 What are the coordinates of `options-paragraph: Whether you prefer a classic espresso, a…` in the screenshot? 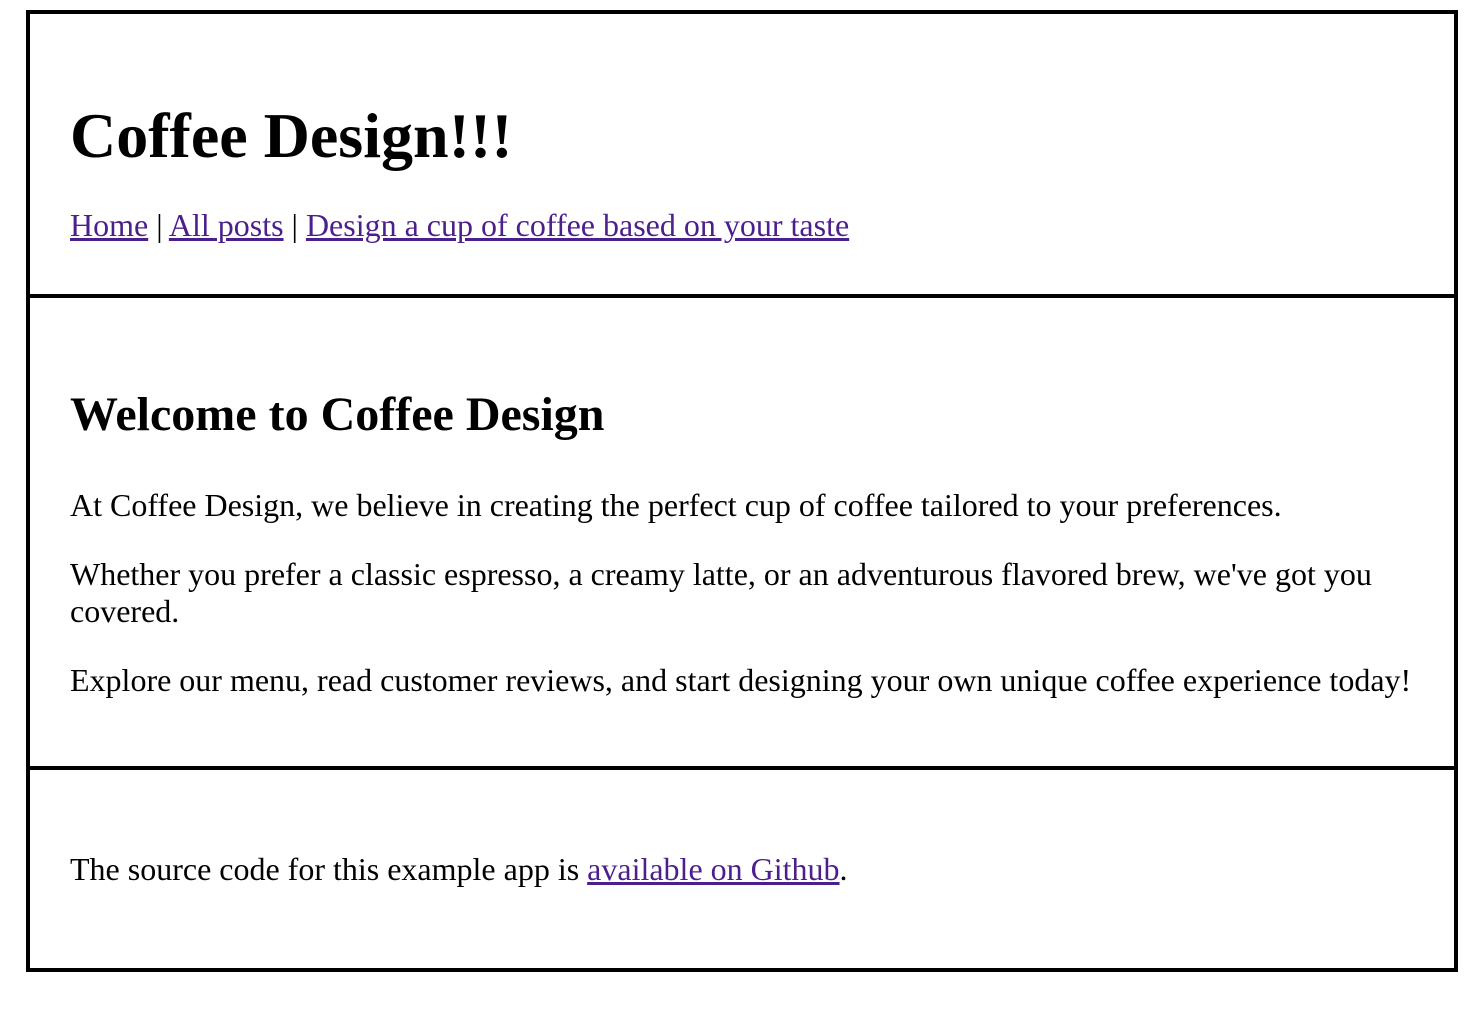 It's located at (721, 592).